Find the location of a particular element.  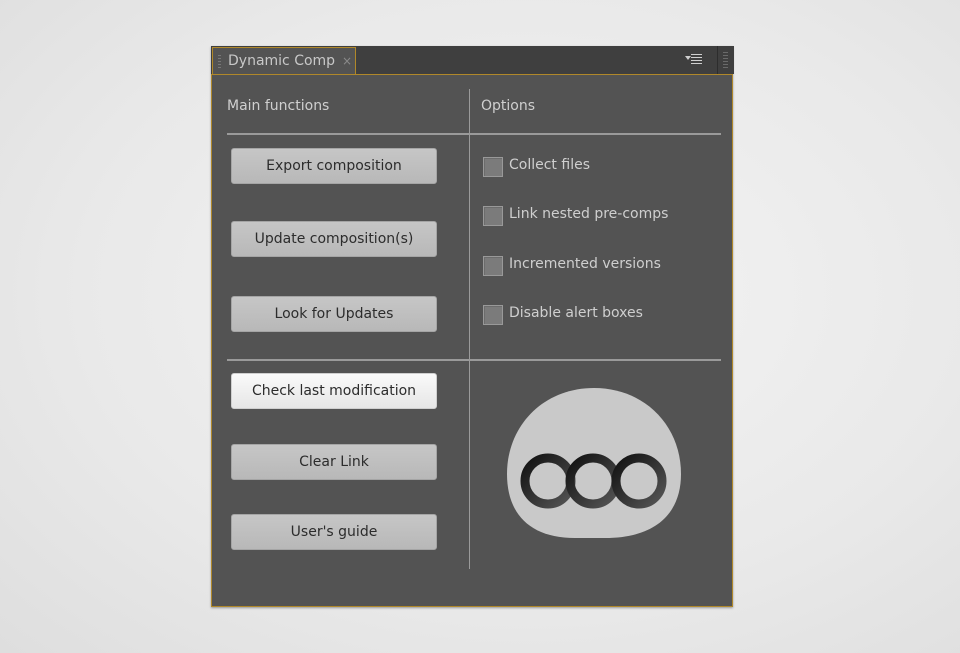

option-label: Incremented versions is located at coordinates (585, 264).